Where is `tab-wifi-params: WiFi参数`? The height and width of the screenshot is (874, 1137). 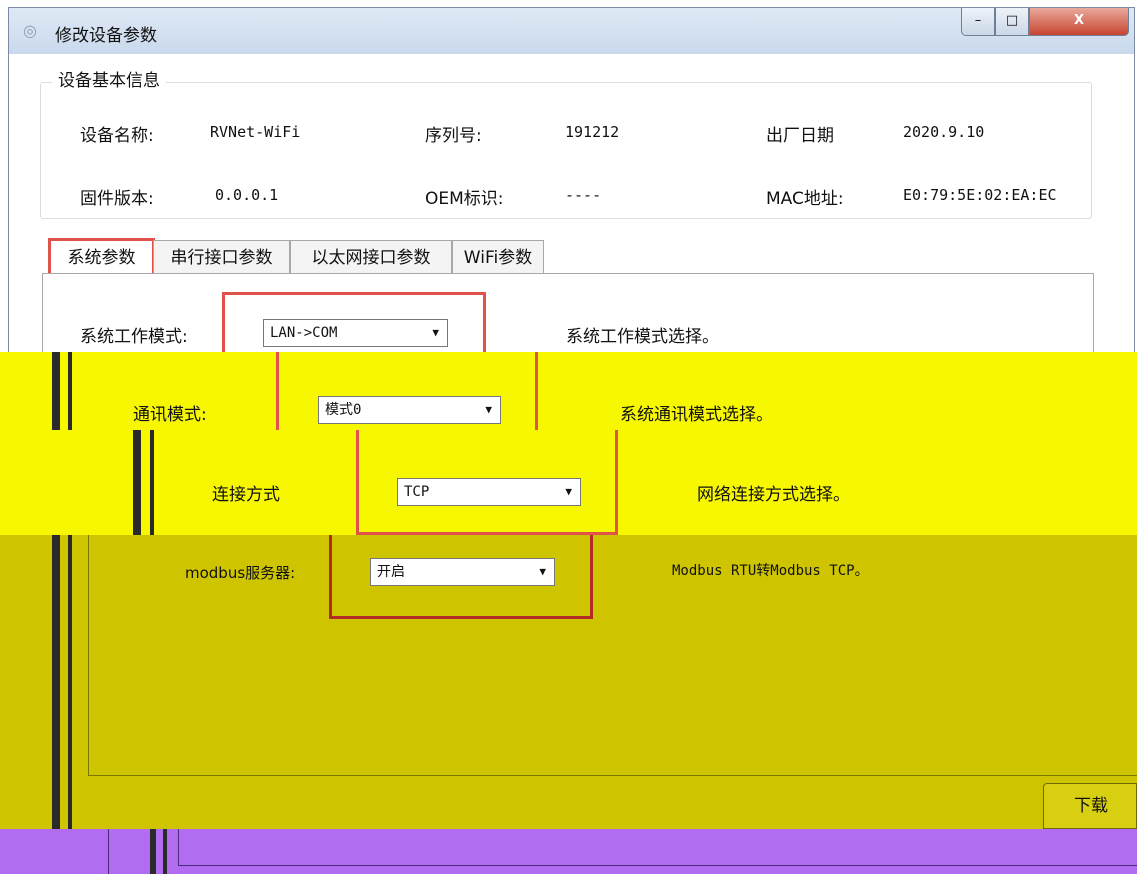
tab-wifi-params: WiFi参数 is located at coordinates (498, 257).